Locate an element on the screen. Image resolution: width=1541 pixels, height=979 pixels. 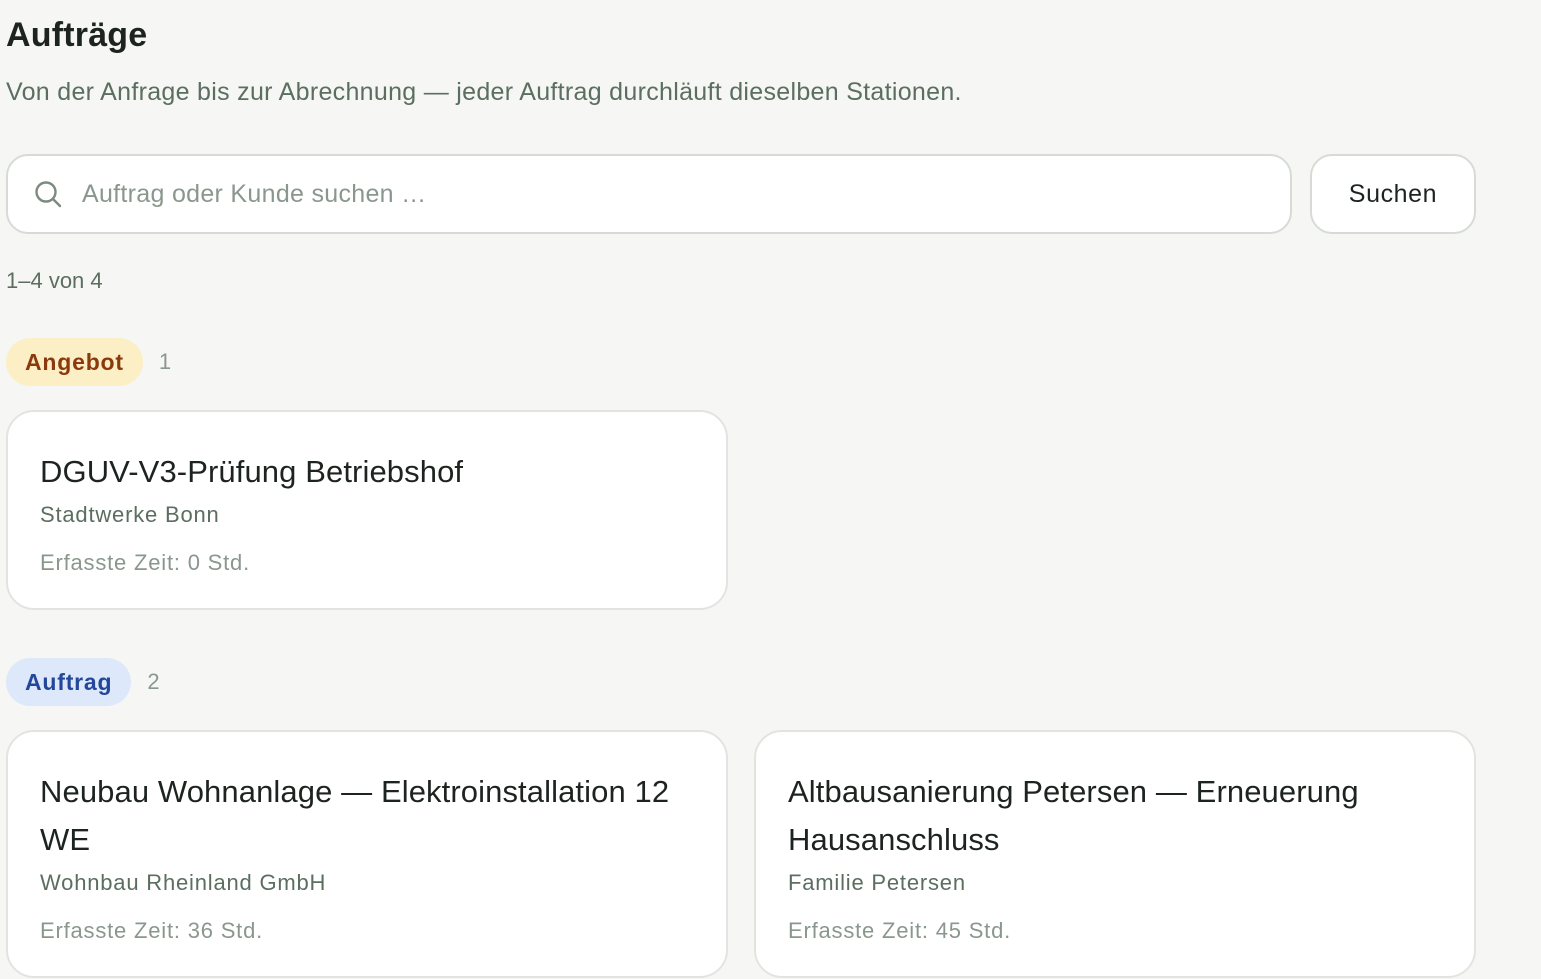
group-count: 1 is located at coordinates (165, 361).